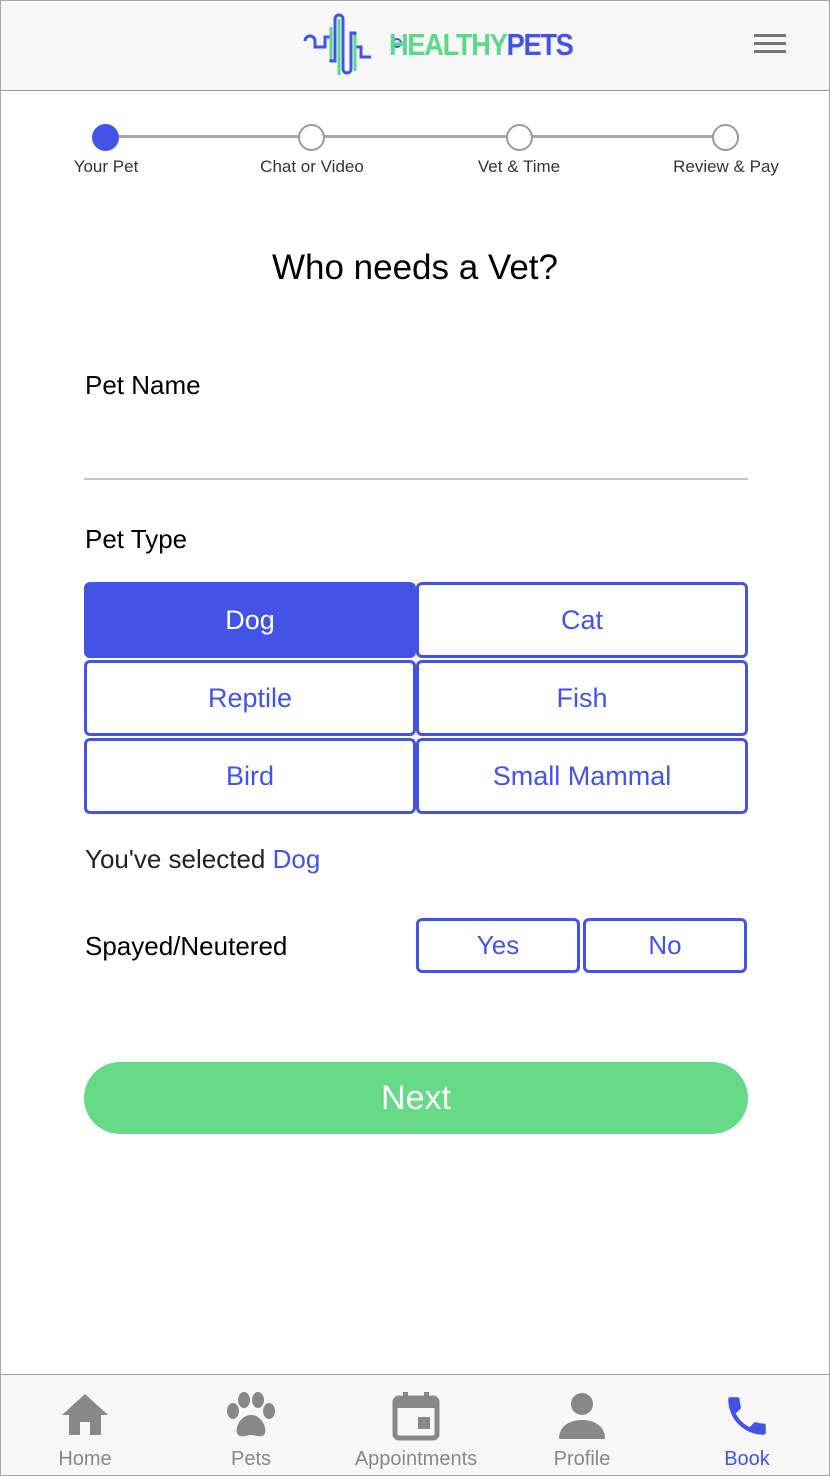  Describe the element at coordinates (415, 136) in the screenshot. I see `stepper-track` at that location.